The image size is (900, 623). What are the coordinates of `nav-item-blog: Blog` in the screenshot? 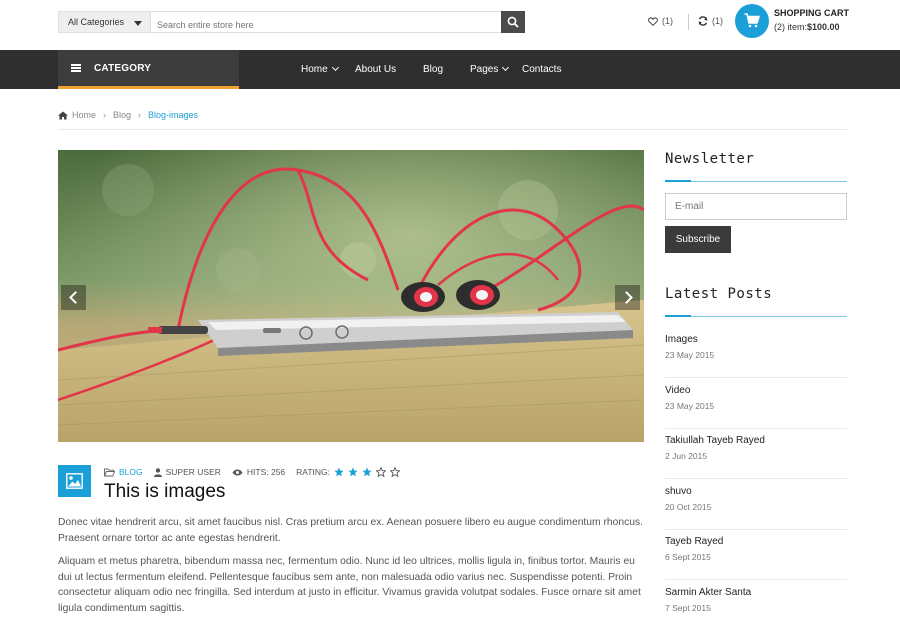 It's located at (433, 69).